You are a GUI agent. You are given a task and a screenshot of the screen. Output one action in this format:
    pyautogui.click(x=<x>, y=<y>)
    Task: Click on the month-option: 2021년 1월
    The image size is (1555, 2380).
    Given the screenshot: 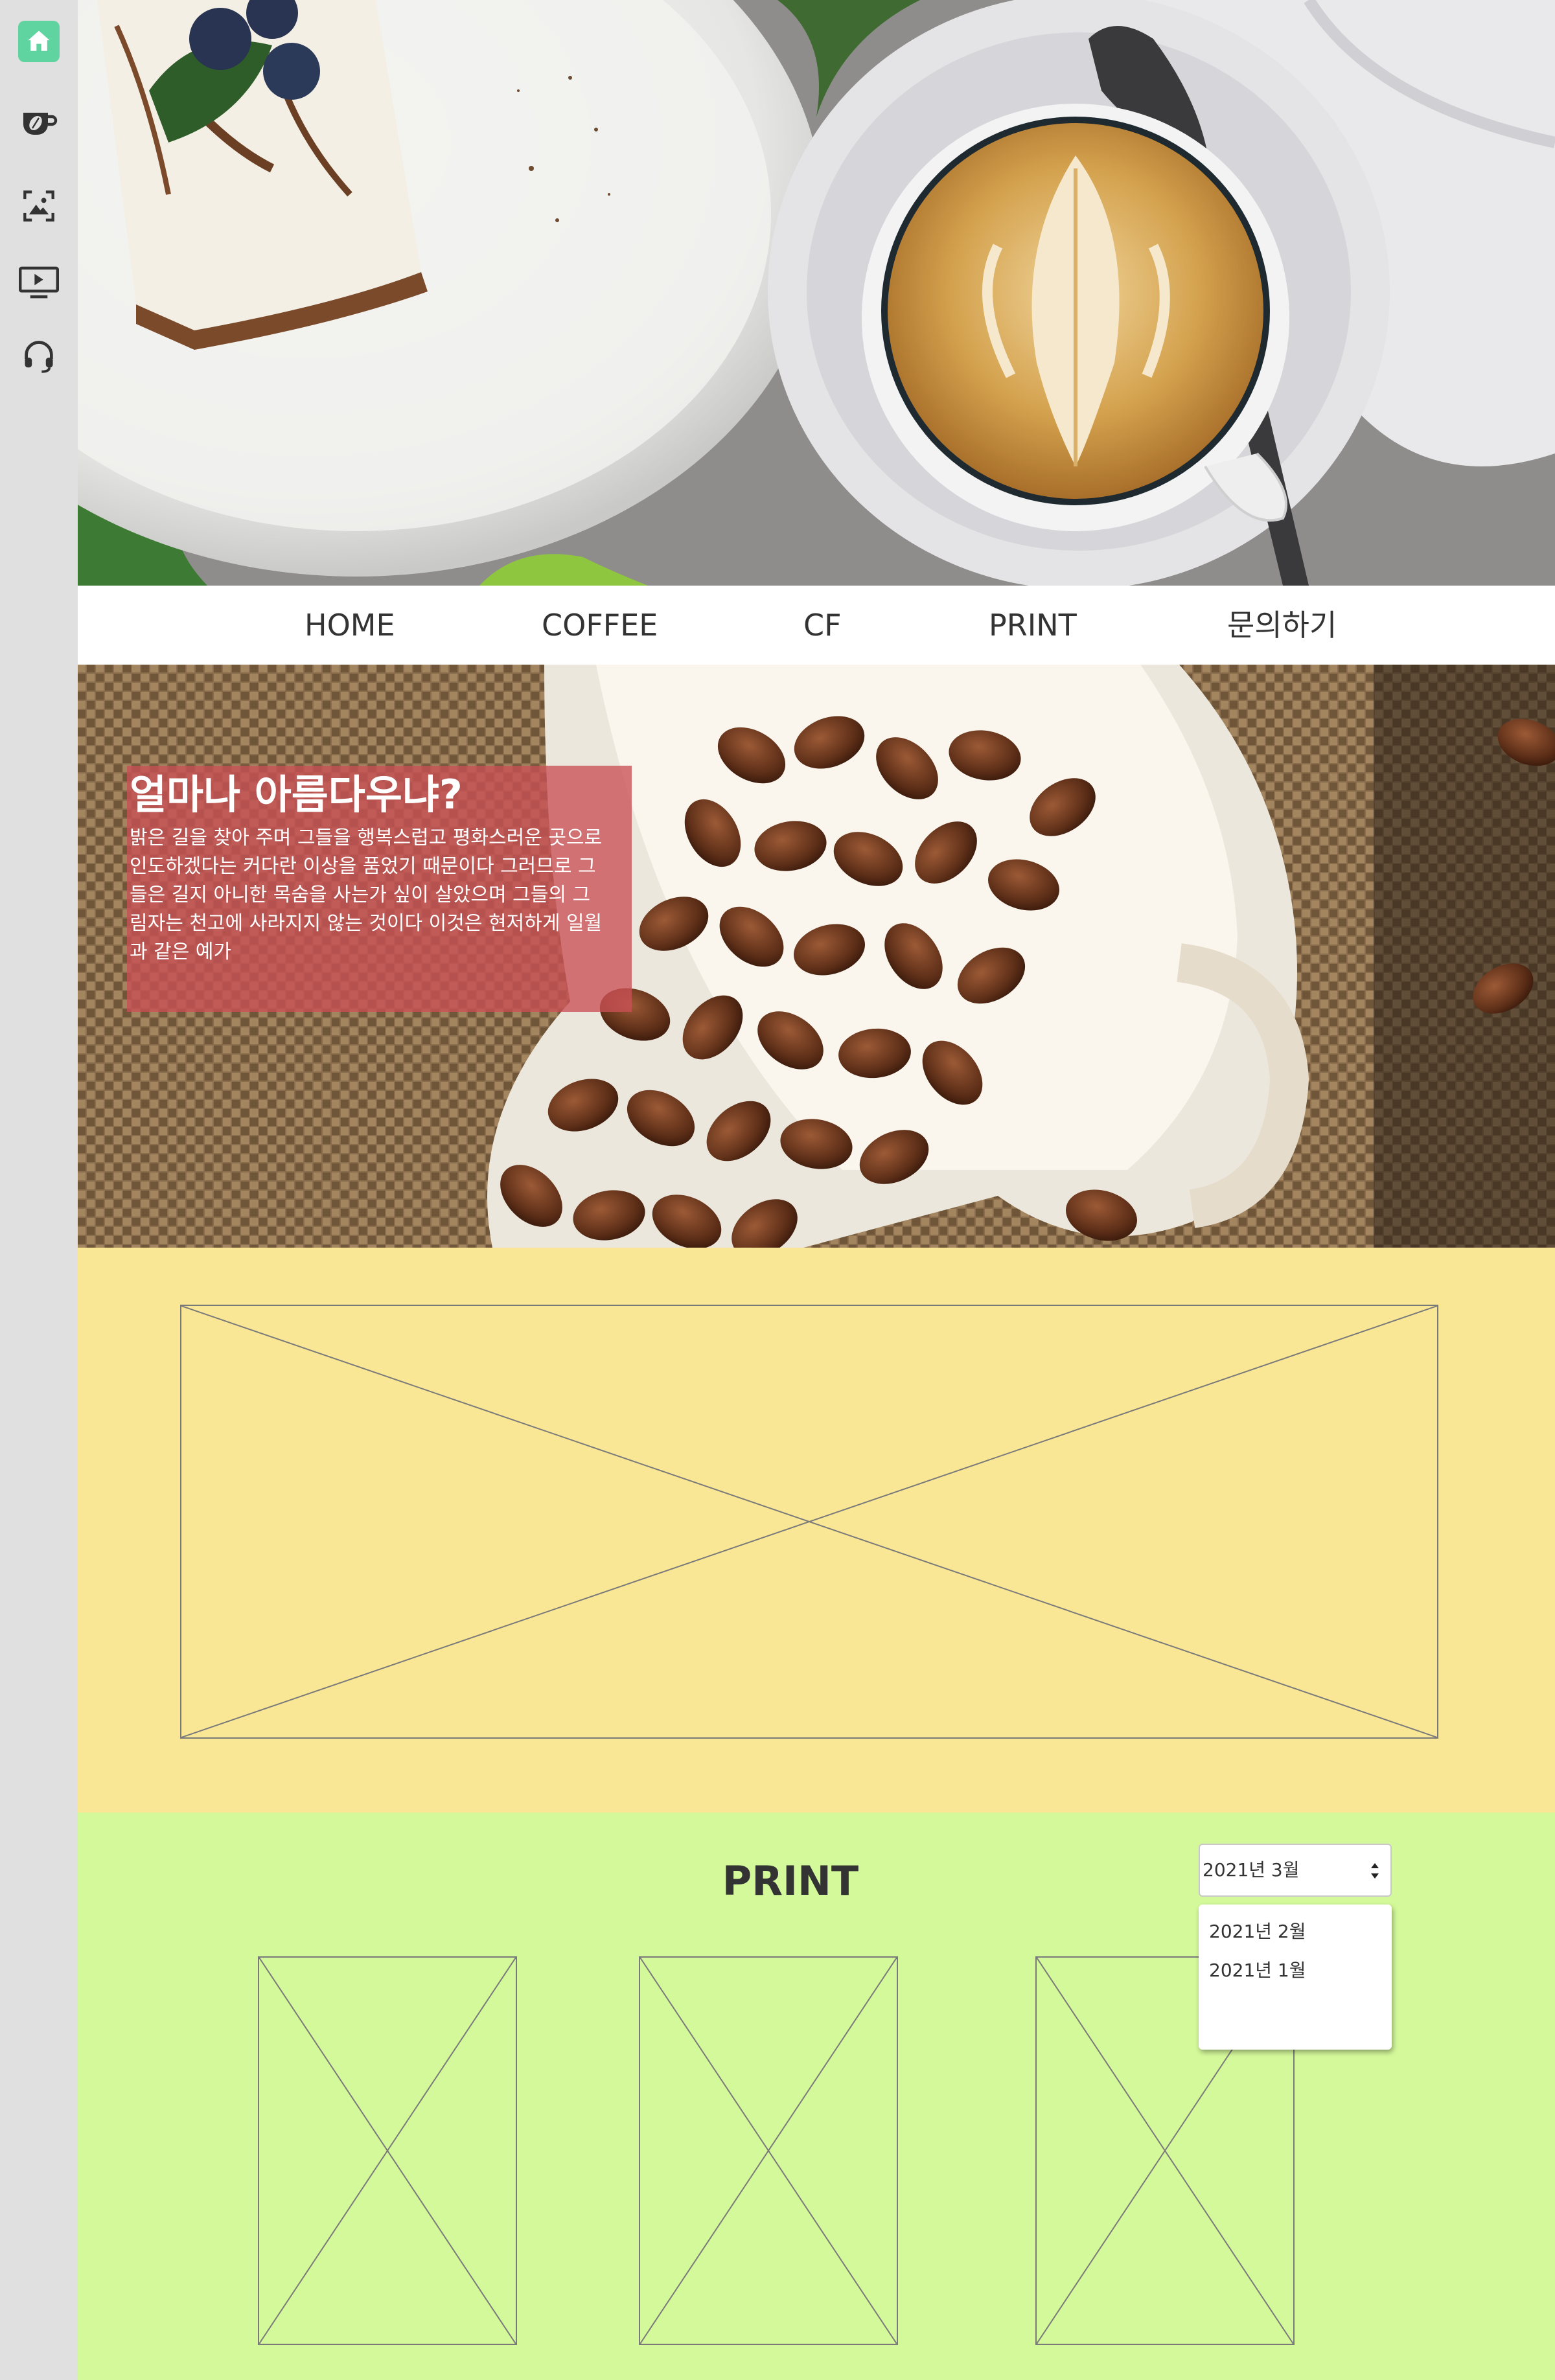 What is the action you would take?
    pyautogui.click(x=1257, y=1971)
    